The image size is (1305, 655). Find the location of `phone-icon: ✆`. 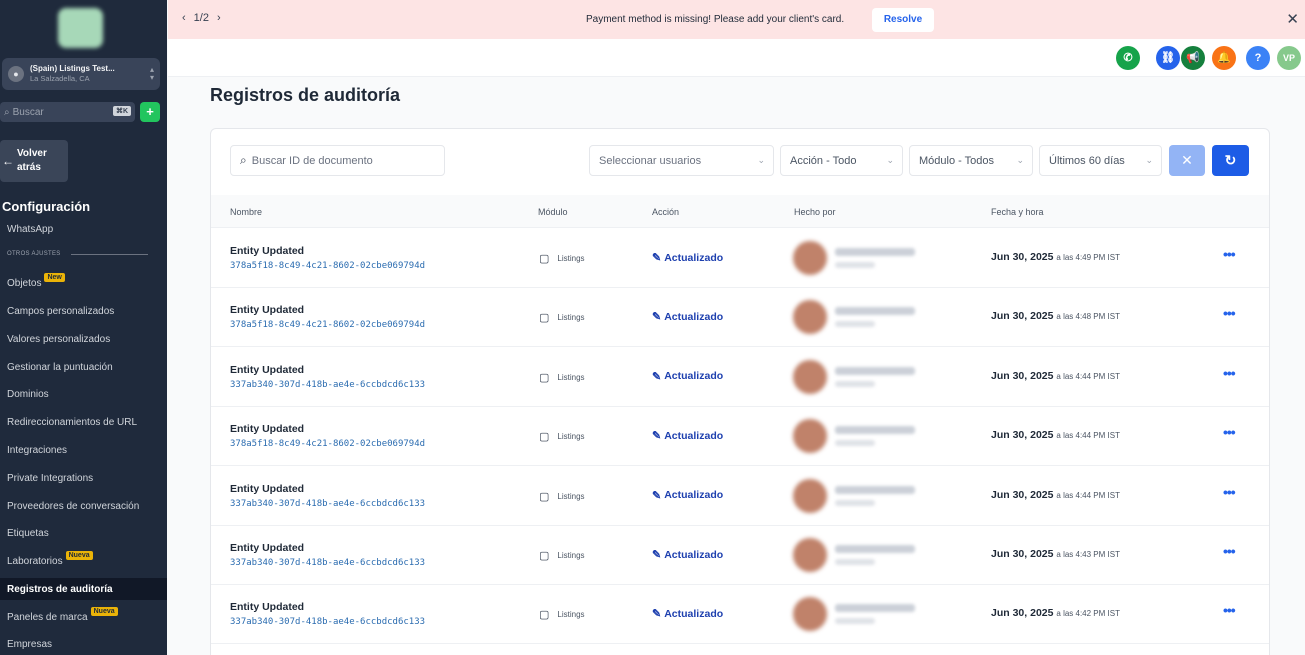

phone-icon: ✆ is located at coordinates (1128, 58).